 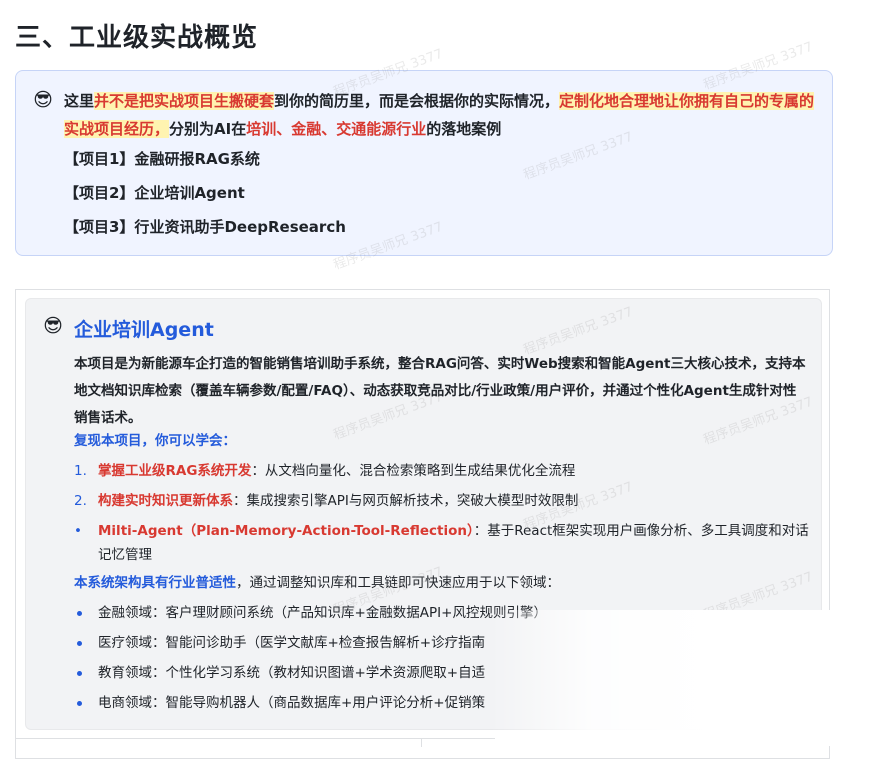 What do you see at coordinates (184, 101) in the screenshot?
I see `intro-highlight-1: 并不是把实战项目生搬硬套` at bounding box center [184, 101].